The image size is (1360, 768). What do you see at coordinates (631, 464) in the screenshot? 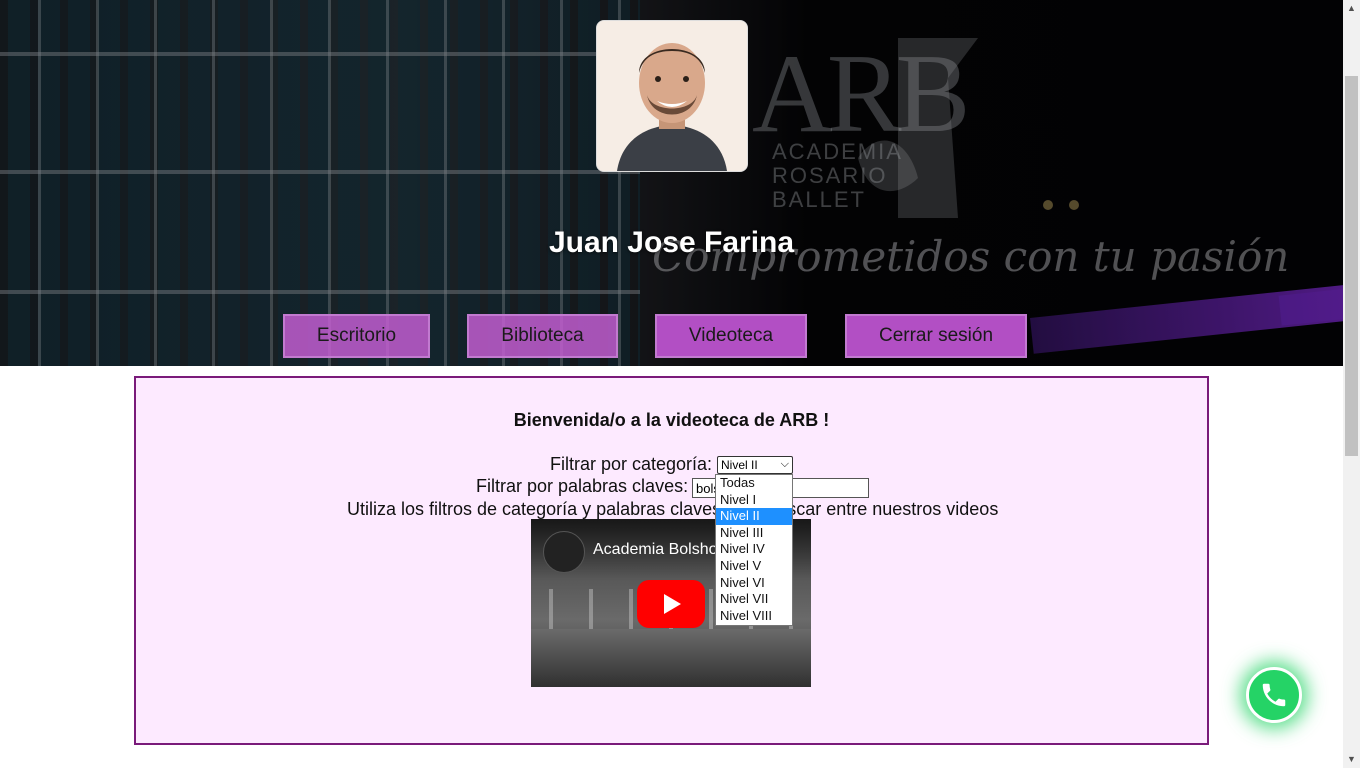
I see `category-filter-label: Filtrar por categoría:` at bounding box center [631, 464].